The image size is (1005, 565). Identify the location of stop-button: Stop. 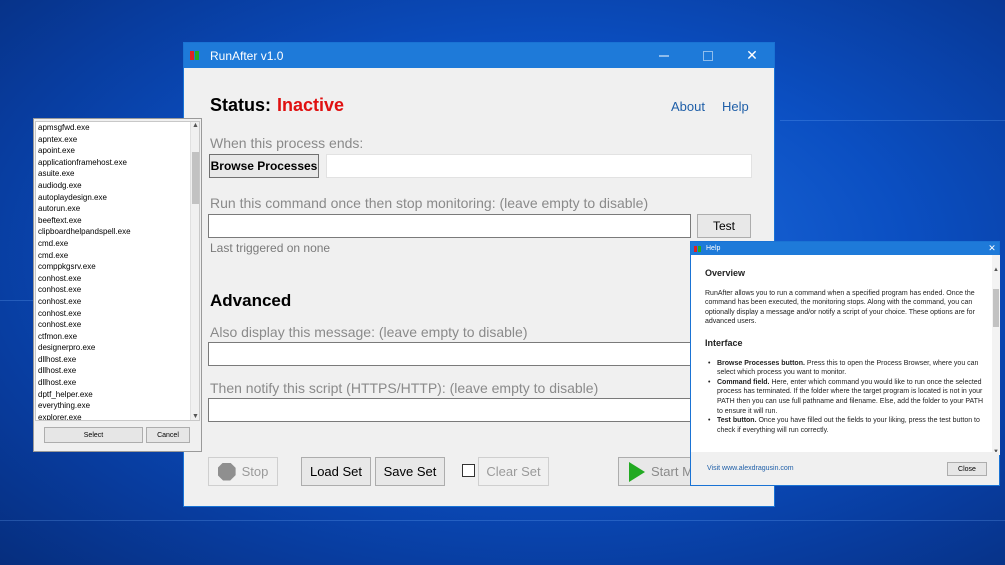
(243, 471).